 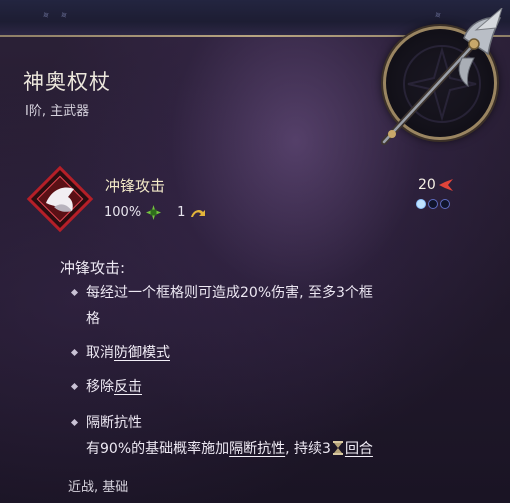 I want to click on cost-icon, so click(x=445, y=185).